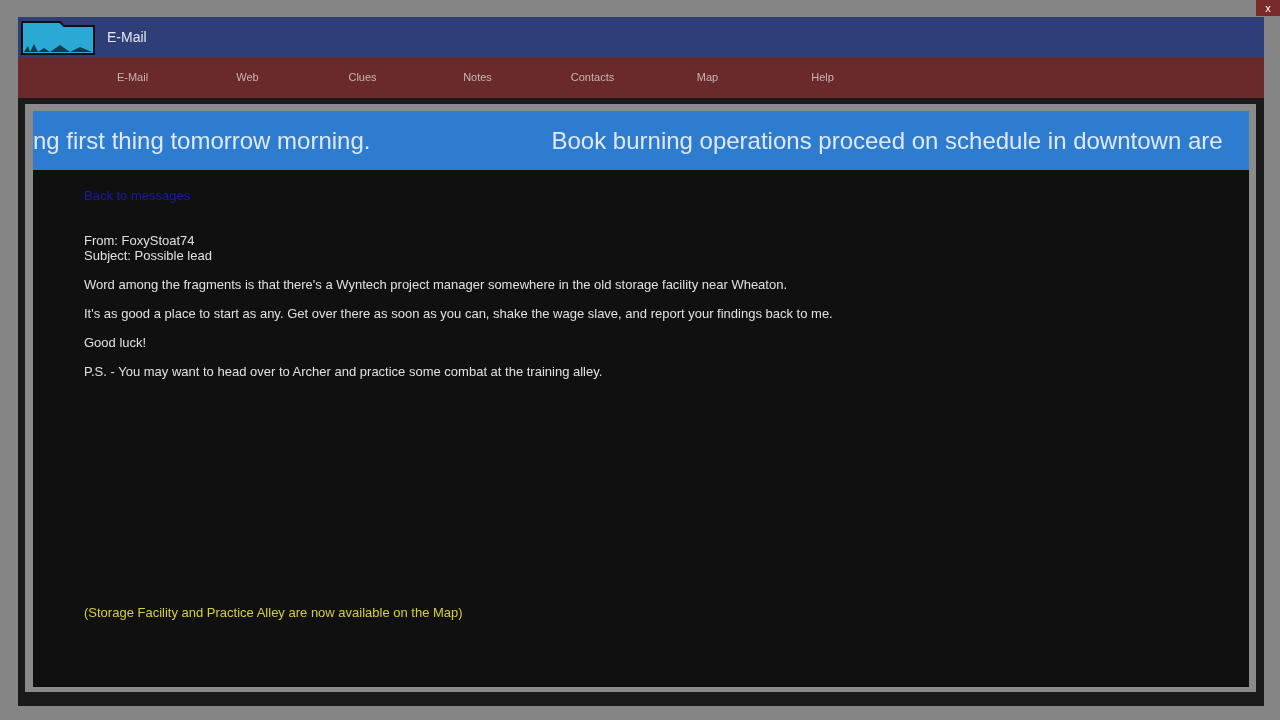 The height and width of the screenshot is (720, 1280). I want to click on map-notice: (Storage Facility and Practice Alley are now available on the Map), so click(274, 612).